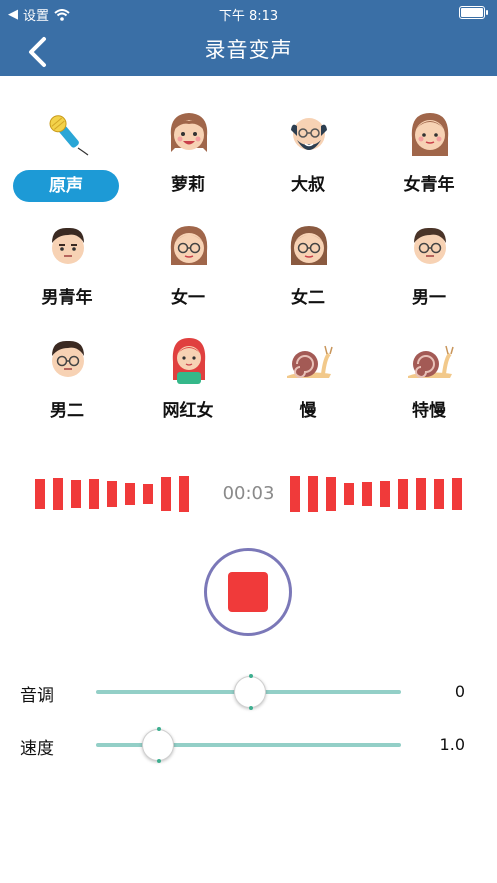  I want to click on voice-label: 男一, so click(429, 298).